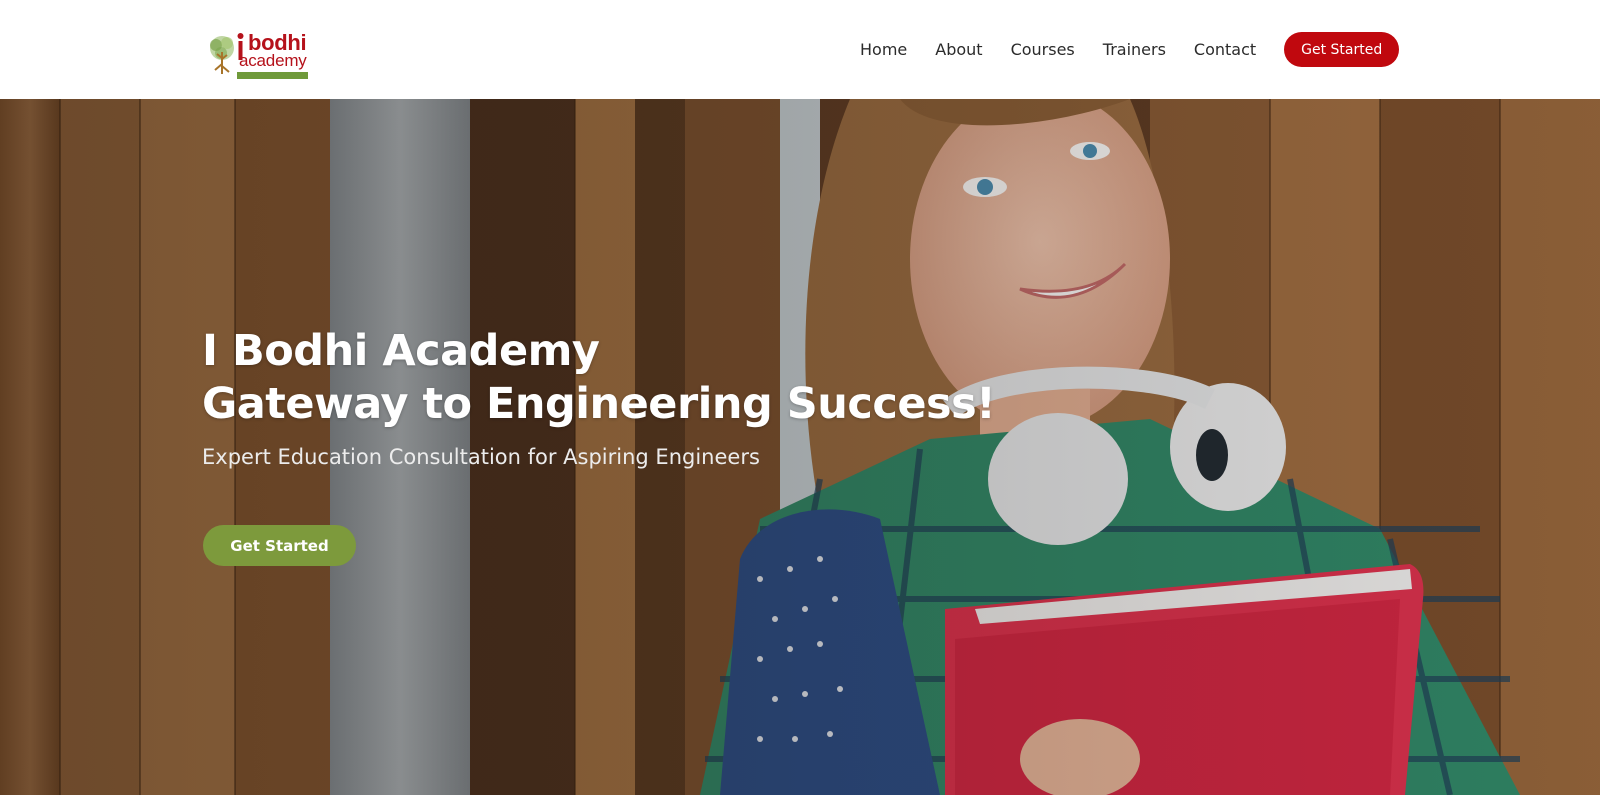  I want to click on hero-title-line-2: Gateway to Engineering Success!, so click(599, 404).